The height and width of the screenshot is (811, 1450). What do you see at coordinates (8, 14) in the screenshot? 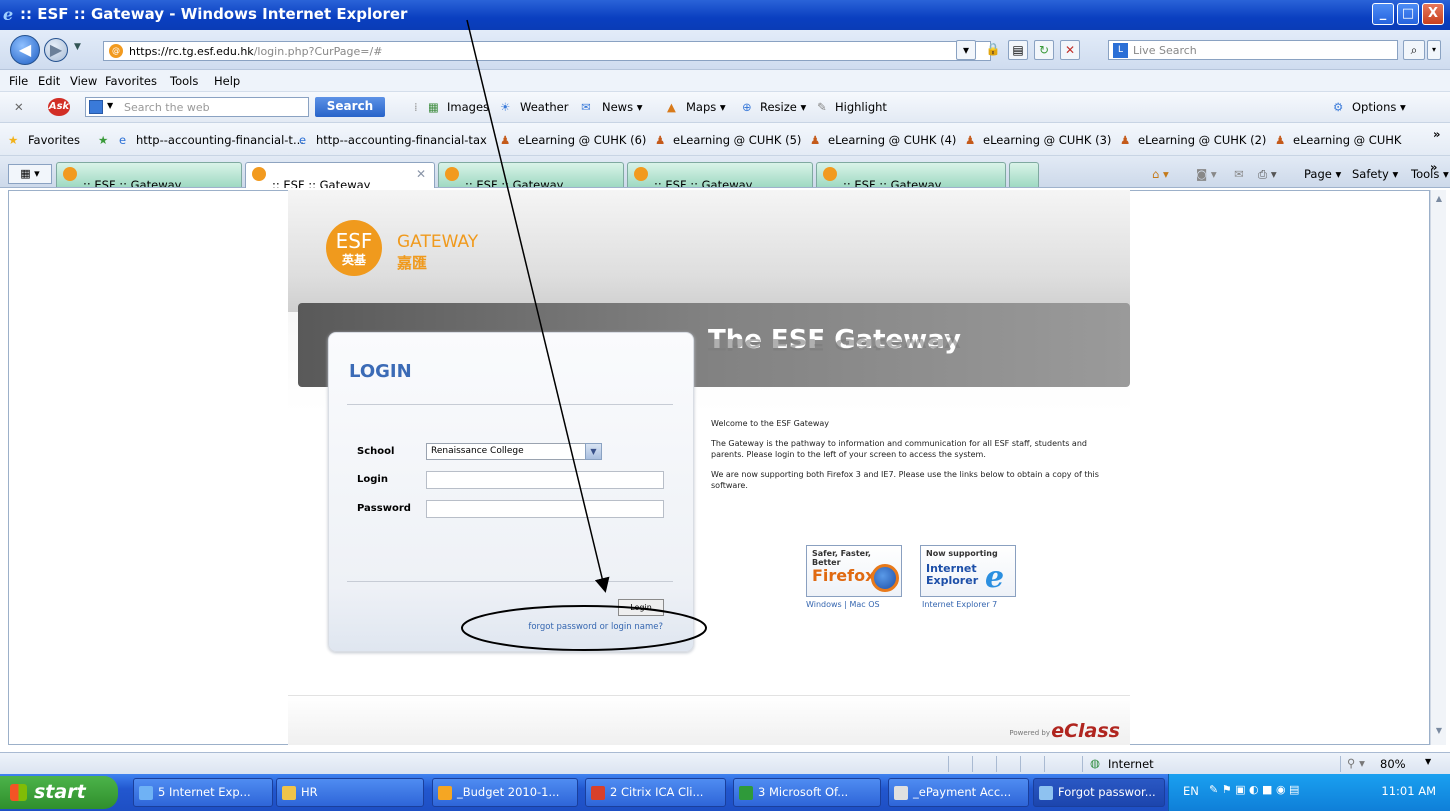
I see `ie-icon: e` at bounding box center [8, 14].